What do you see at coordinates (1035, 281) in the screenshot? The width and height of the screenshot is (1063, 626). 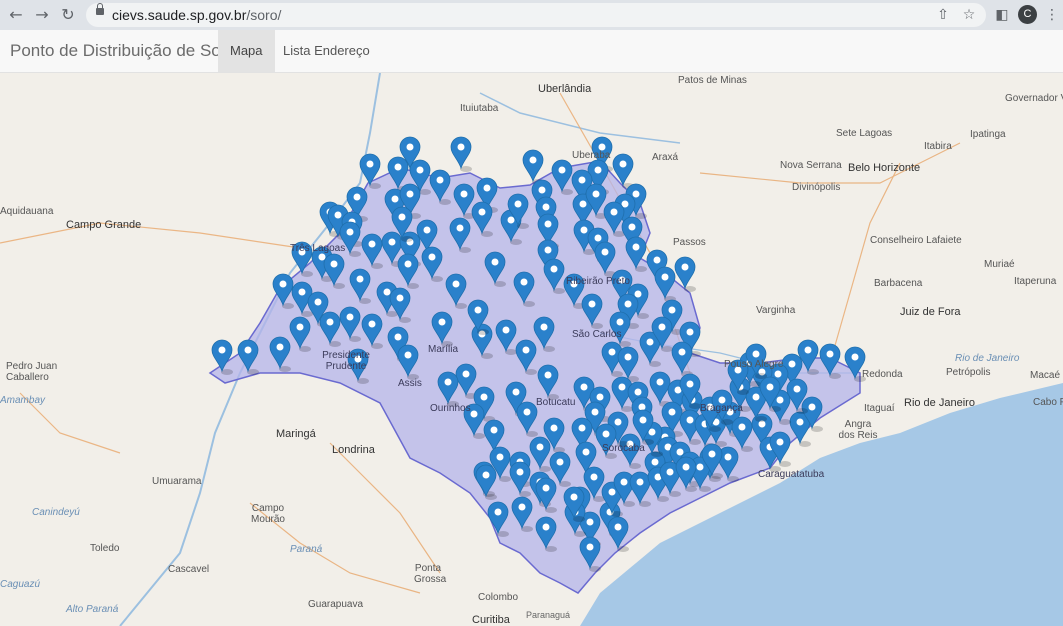 I see `label-itaperuna: Itaperuna` at bounding box center [1035, 281].